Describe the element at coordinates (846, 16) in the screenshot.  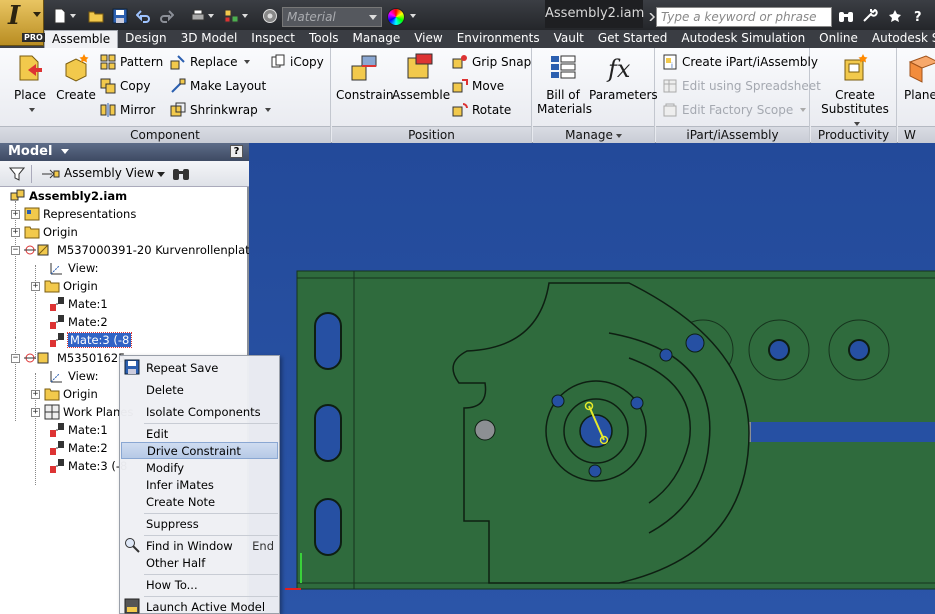
I see `binoculars-icon` at that location.